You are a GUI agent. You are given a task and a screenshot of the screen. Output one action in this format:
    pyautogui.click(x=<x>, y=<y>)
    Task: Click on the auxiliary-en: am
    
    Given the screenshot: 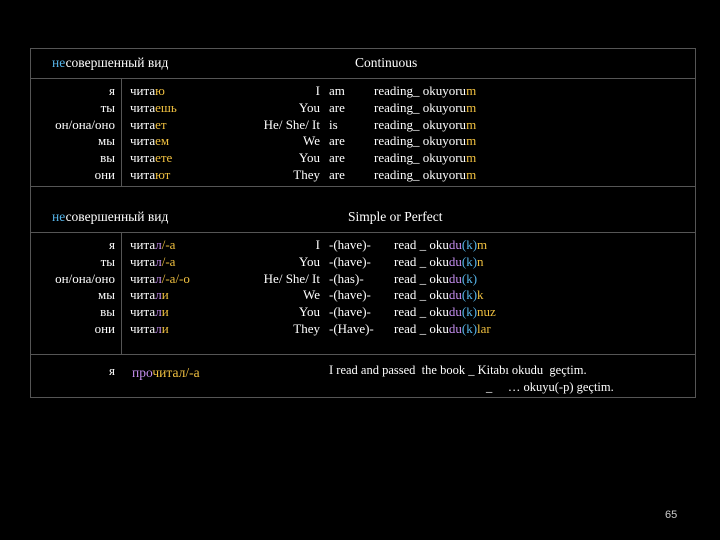 What is the action you would take?
    pyautogui.click(x=337, y=90)
    